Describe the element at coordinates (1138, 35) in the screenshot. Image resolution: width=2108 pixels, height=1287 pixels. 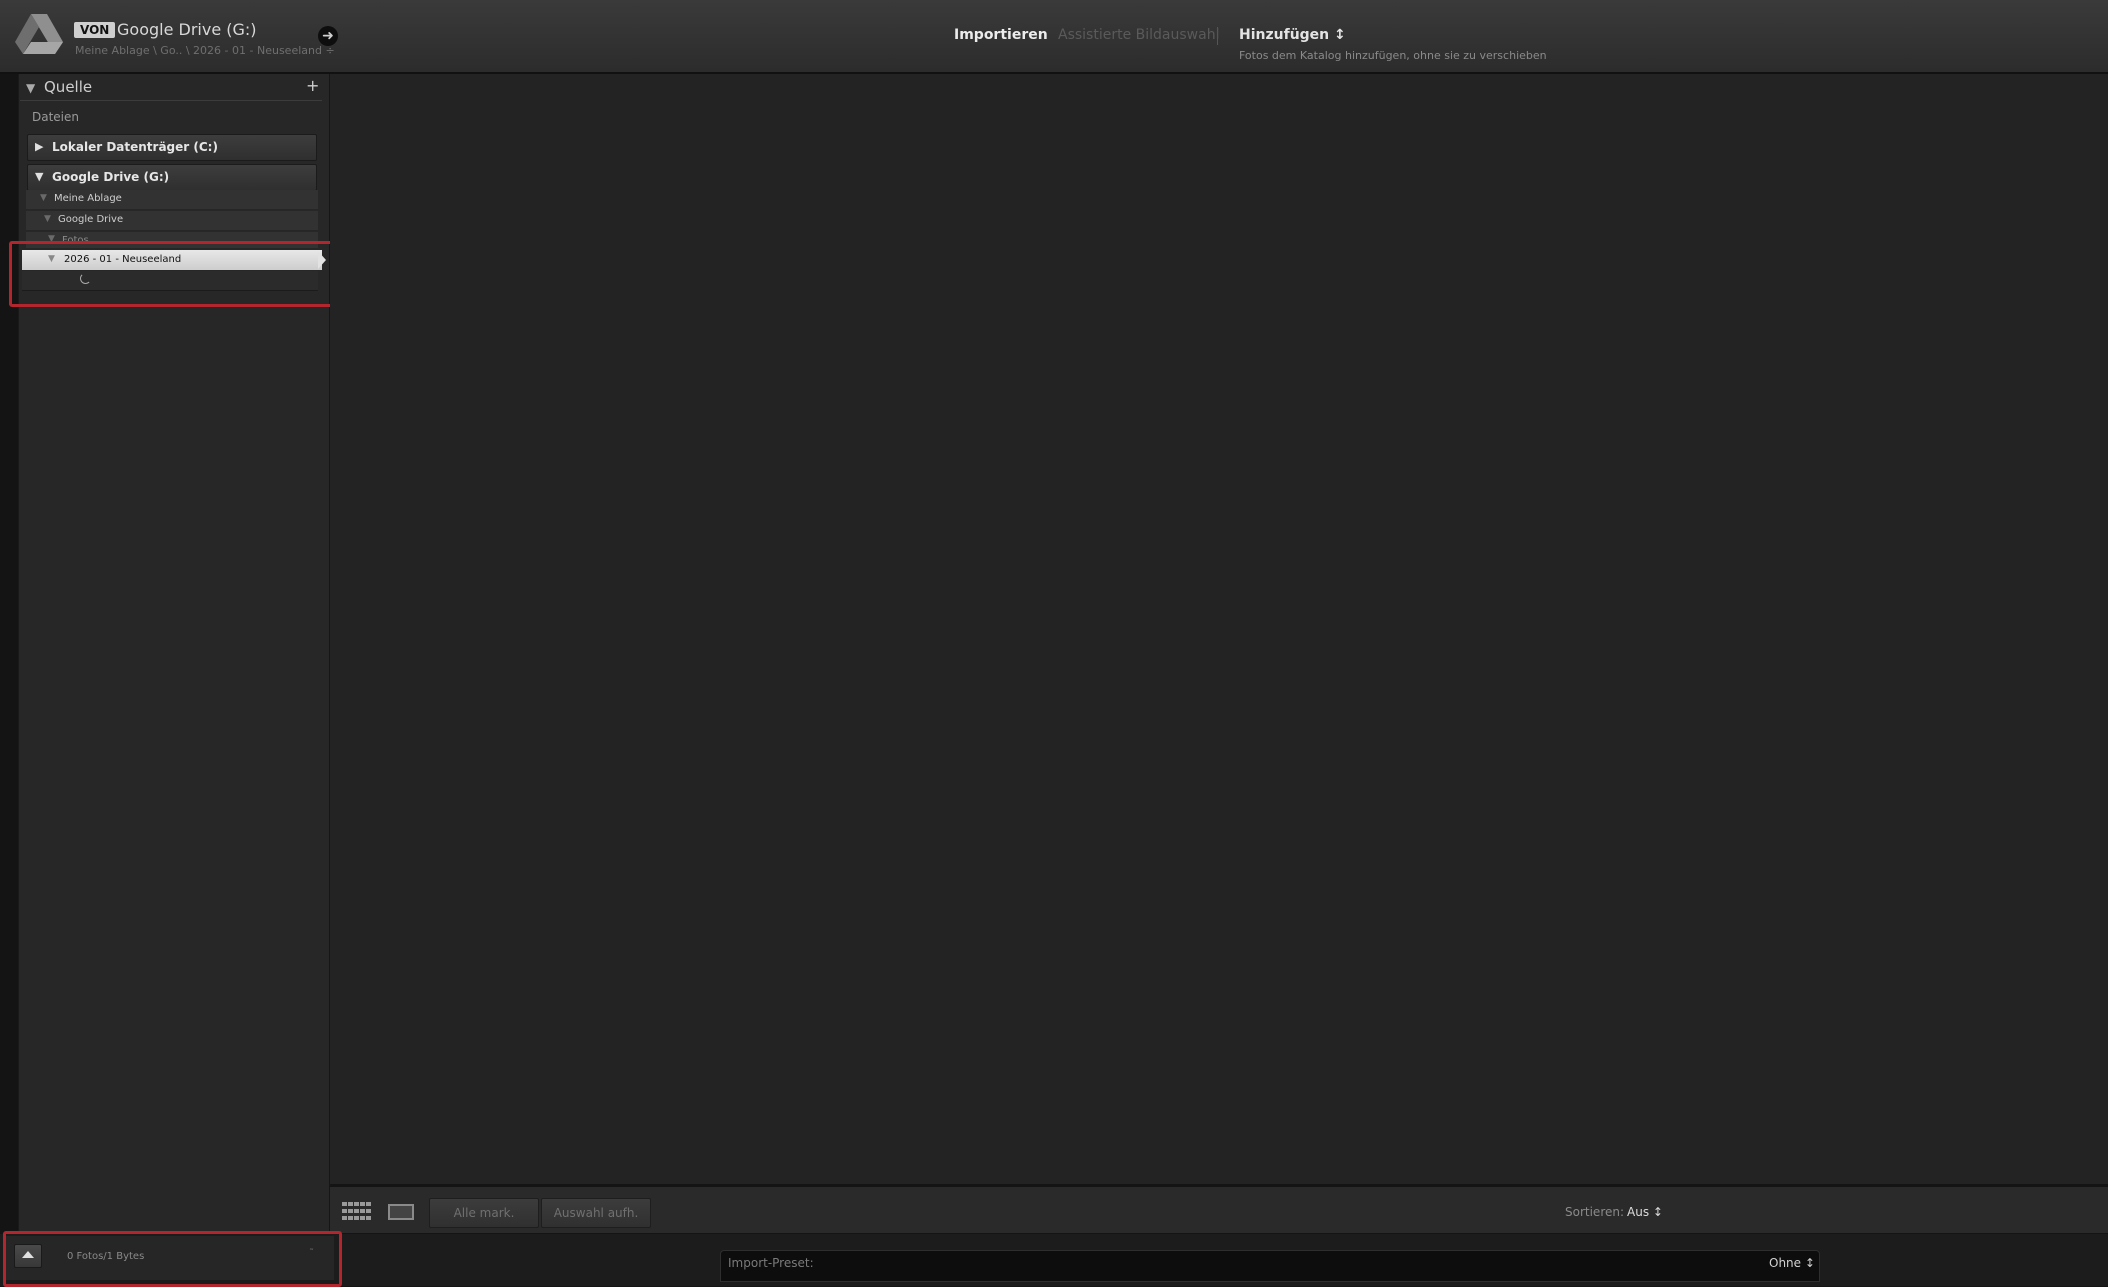
I see `mode-assisted-selection: Assistierte Bildauswahl` at that location.